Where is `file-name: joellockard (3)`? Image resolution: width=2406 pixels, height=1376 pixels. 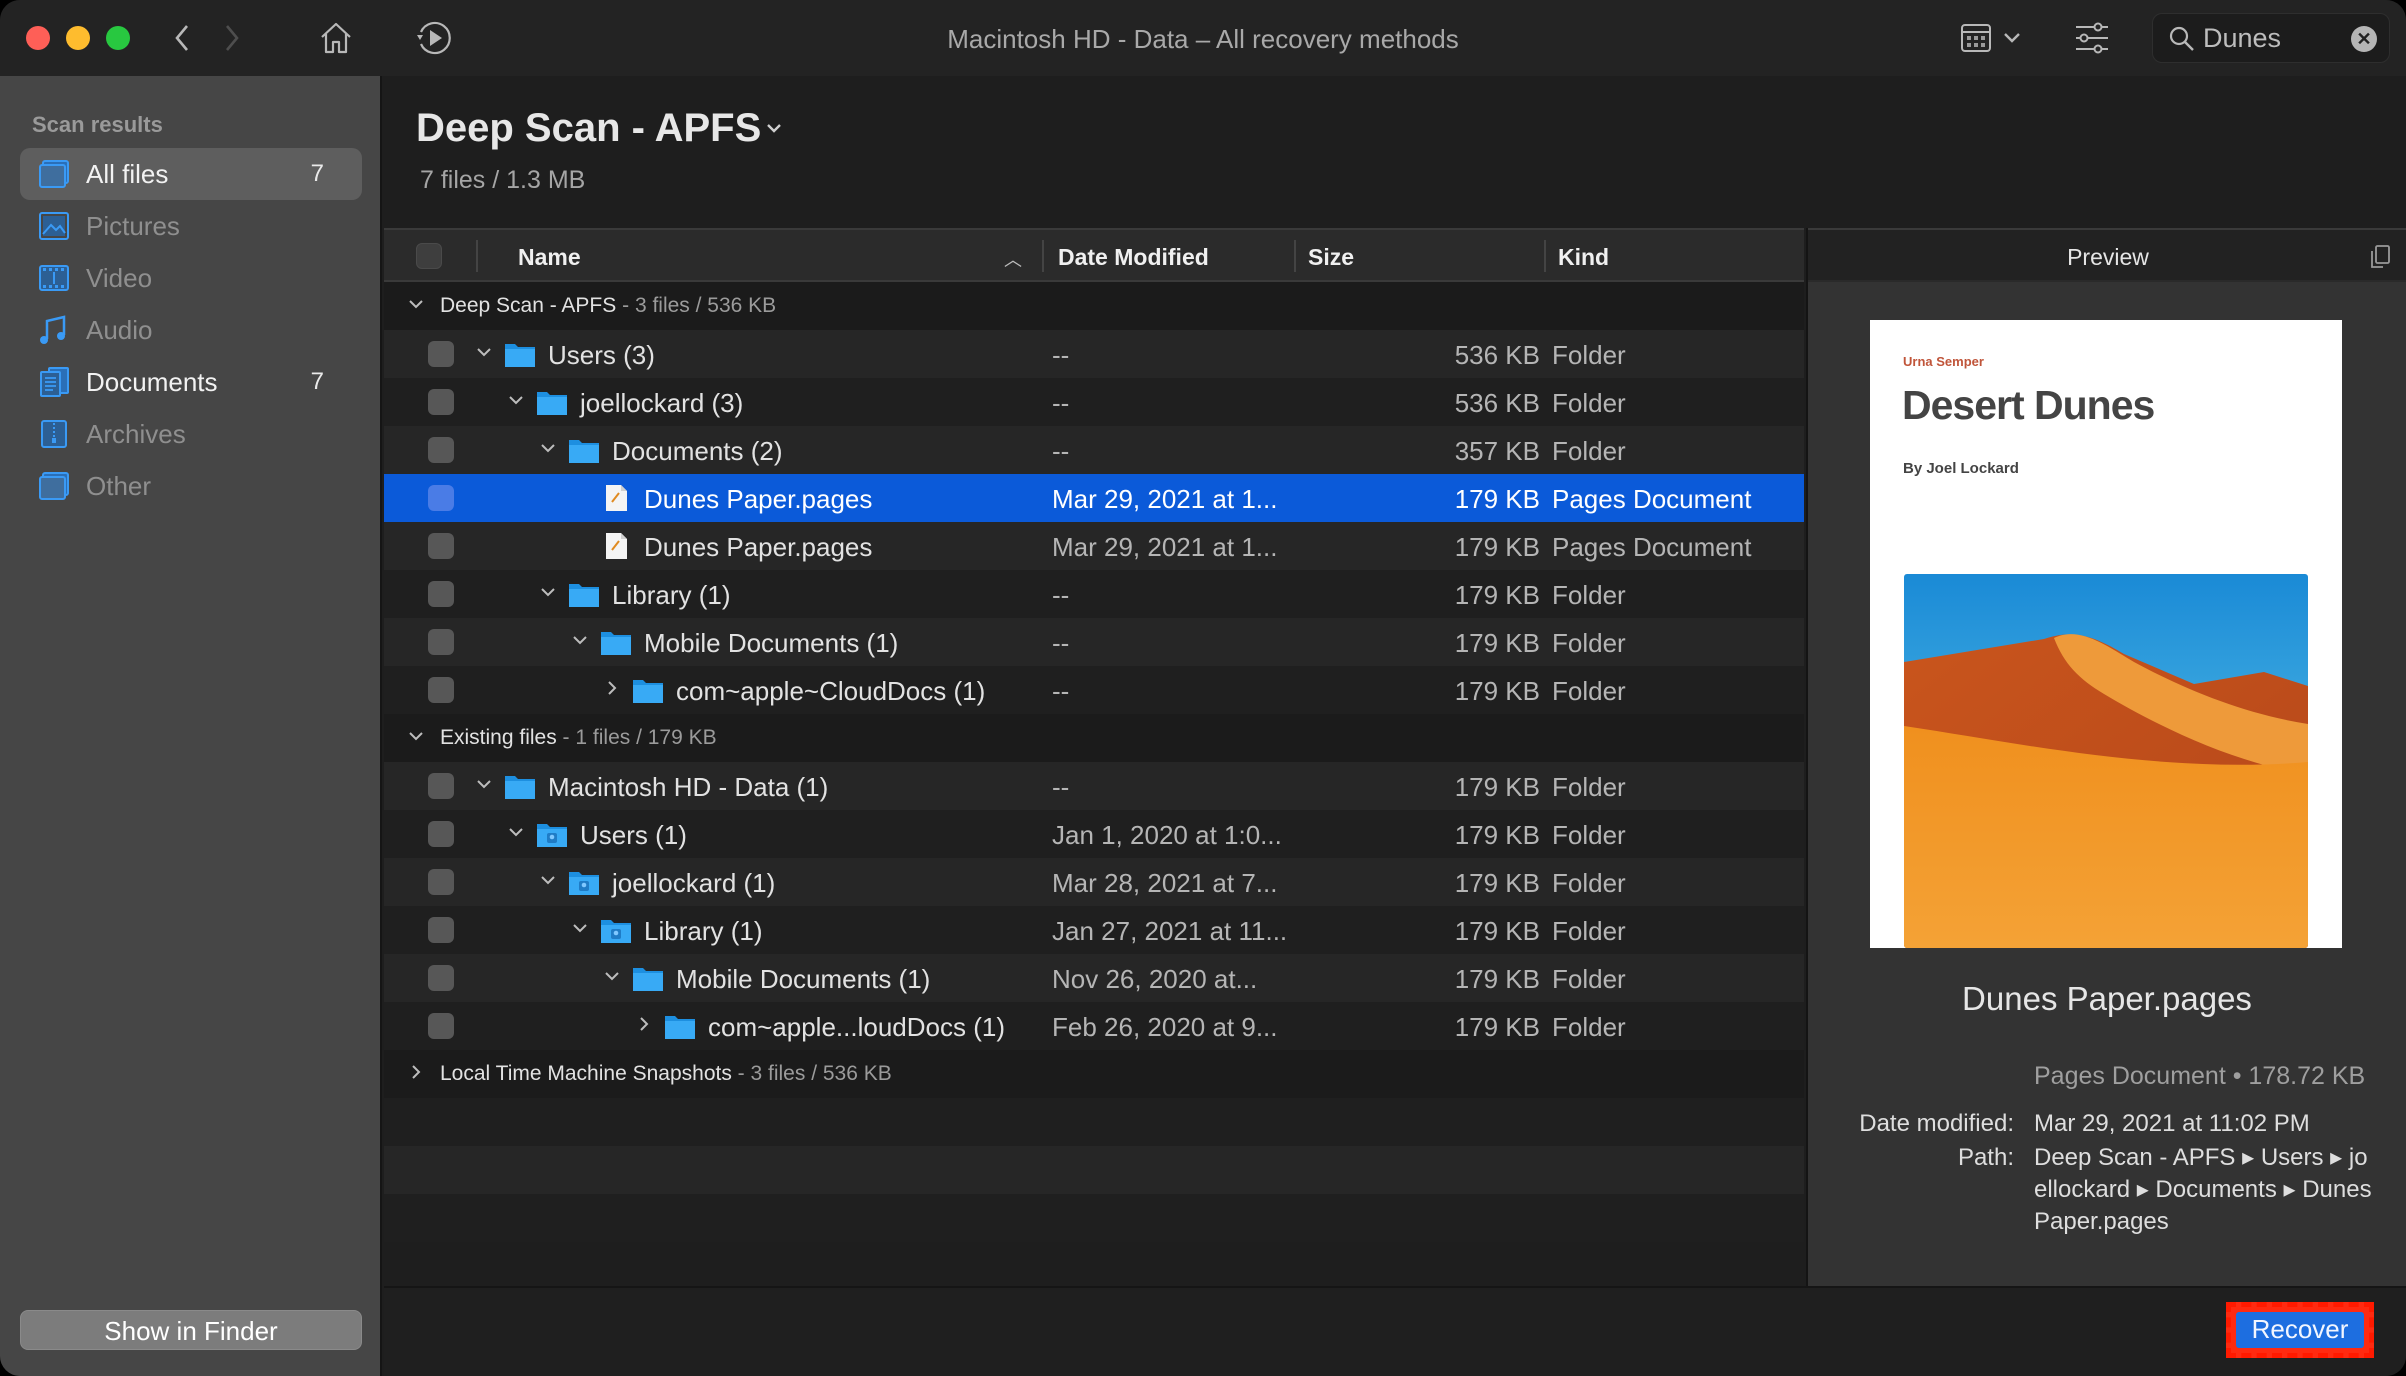 file-name: joellockard (3) is located at coordinates (662, 403).